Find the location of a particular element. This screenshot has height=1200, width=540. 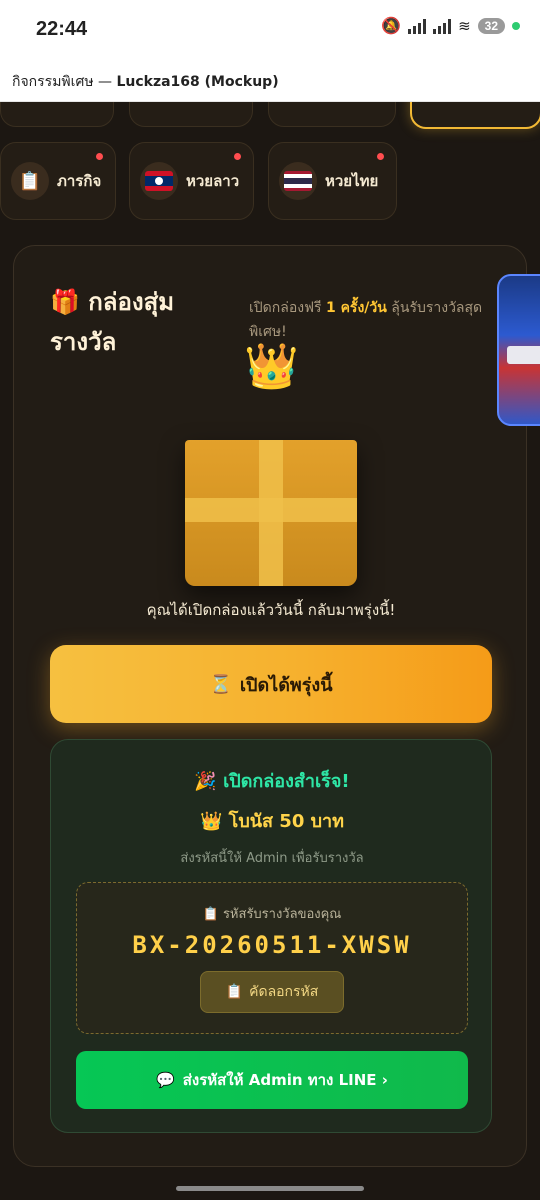

clipboard-icon: 📋 is located at coordinates (30, 181).